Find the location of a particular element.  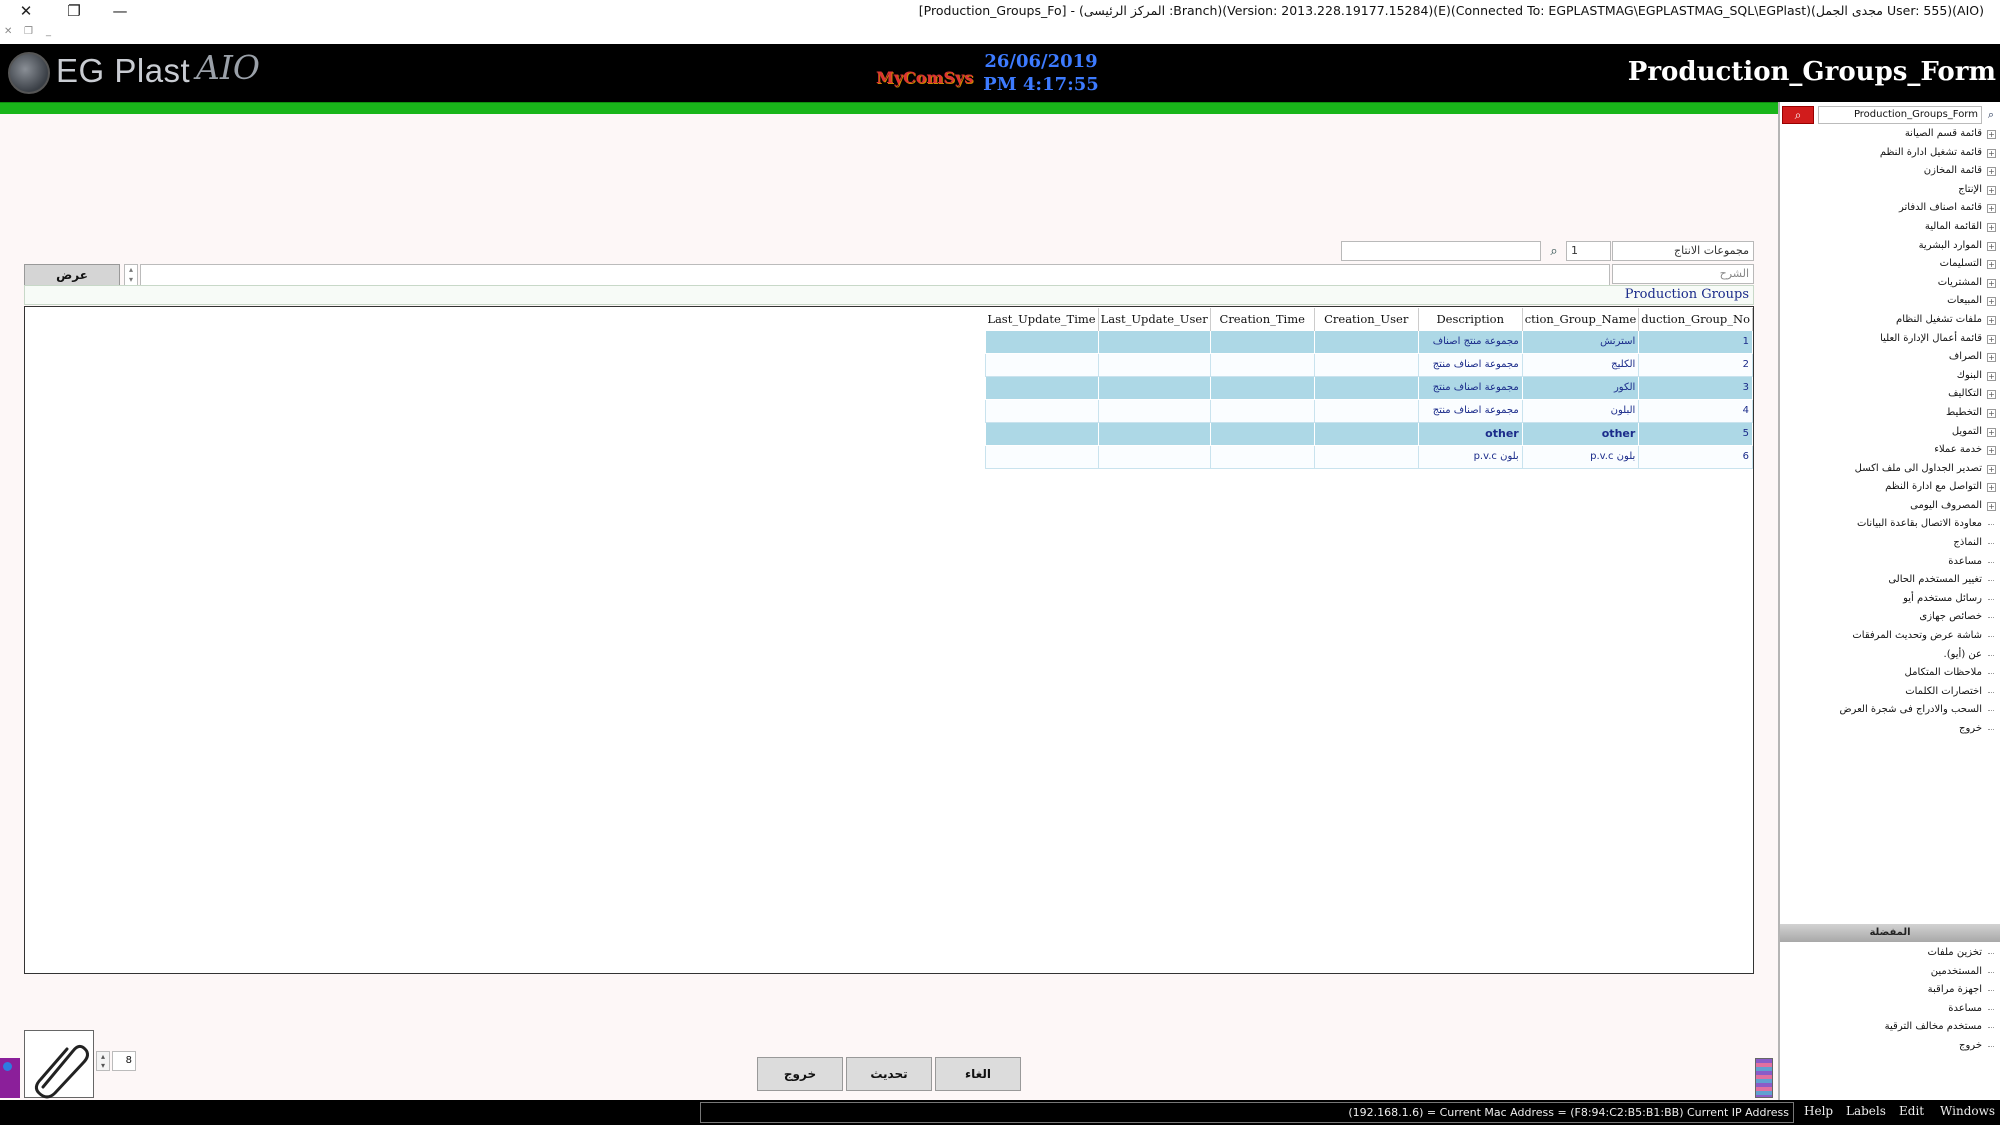

sidebar-find-icon: ⌕ is located at coordinates (1991, 115).